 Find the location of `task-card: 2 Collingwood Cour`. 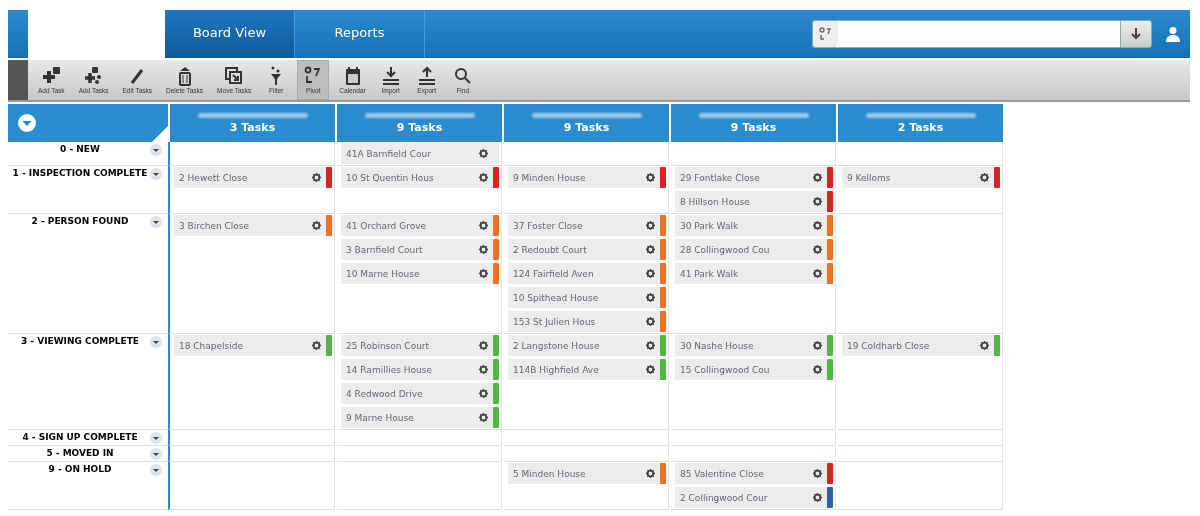

task-card: 2 Collingwood Cour is located at coordinates (754, 497).